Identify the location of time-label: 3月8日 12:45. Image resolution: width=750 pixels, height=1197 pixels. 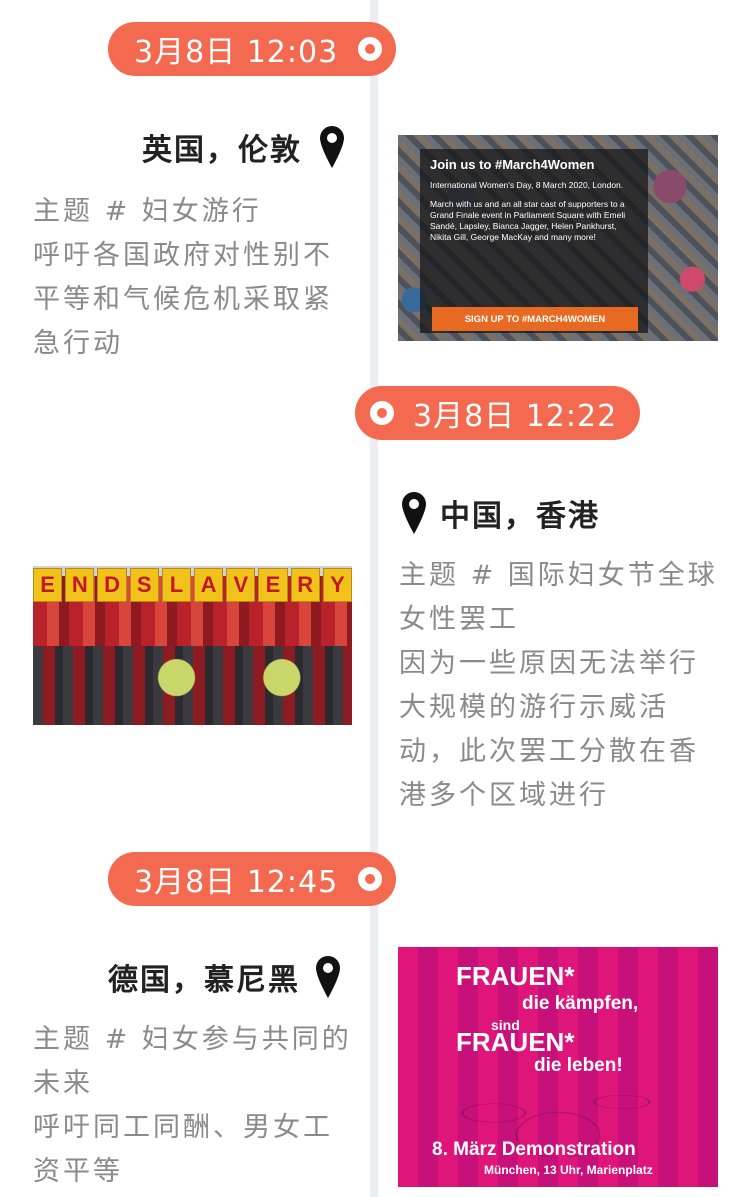
(236, 882).